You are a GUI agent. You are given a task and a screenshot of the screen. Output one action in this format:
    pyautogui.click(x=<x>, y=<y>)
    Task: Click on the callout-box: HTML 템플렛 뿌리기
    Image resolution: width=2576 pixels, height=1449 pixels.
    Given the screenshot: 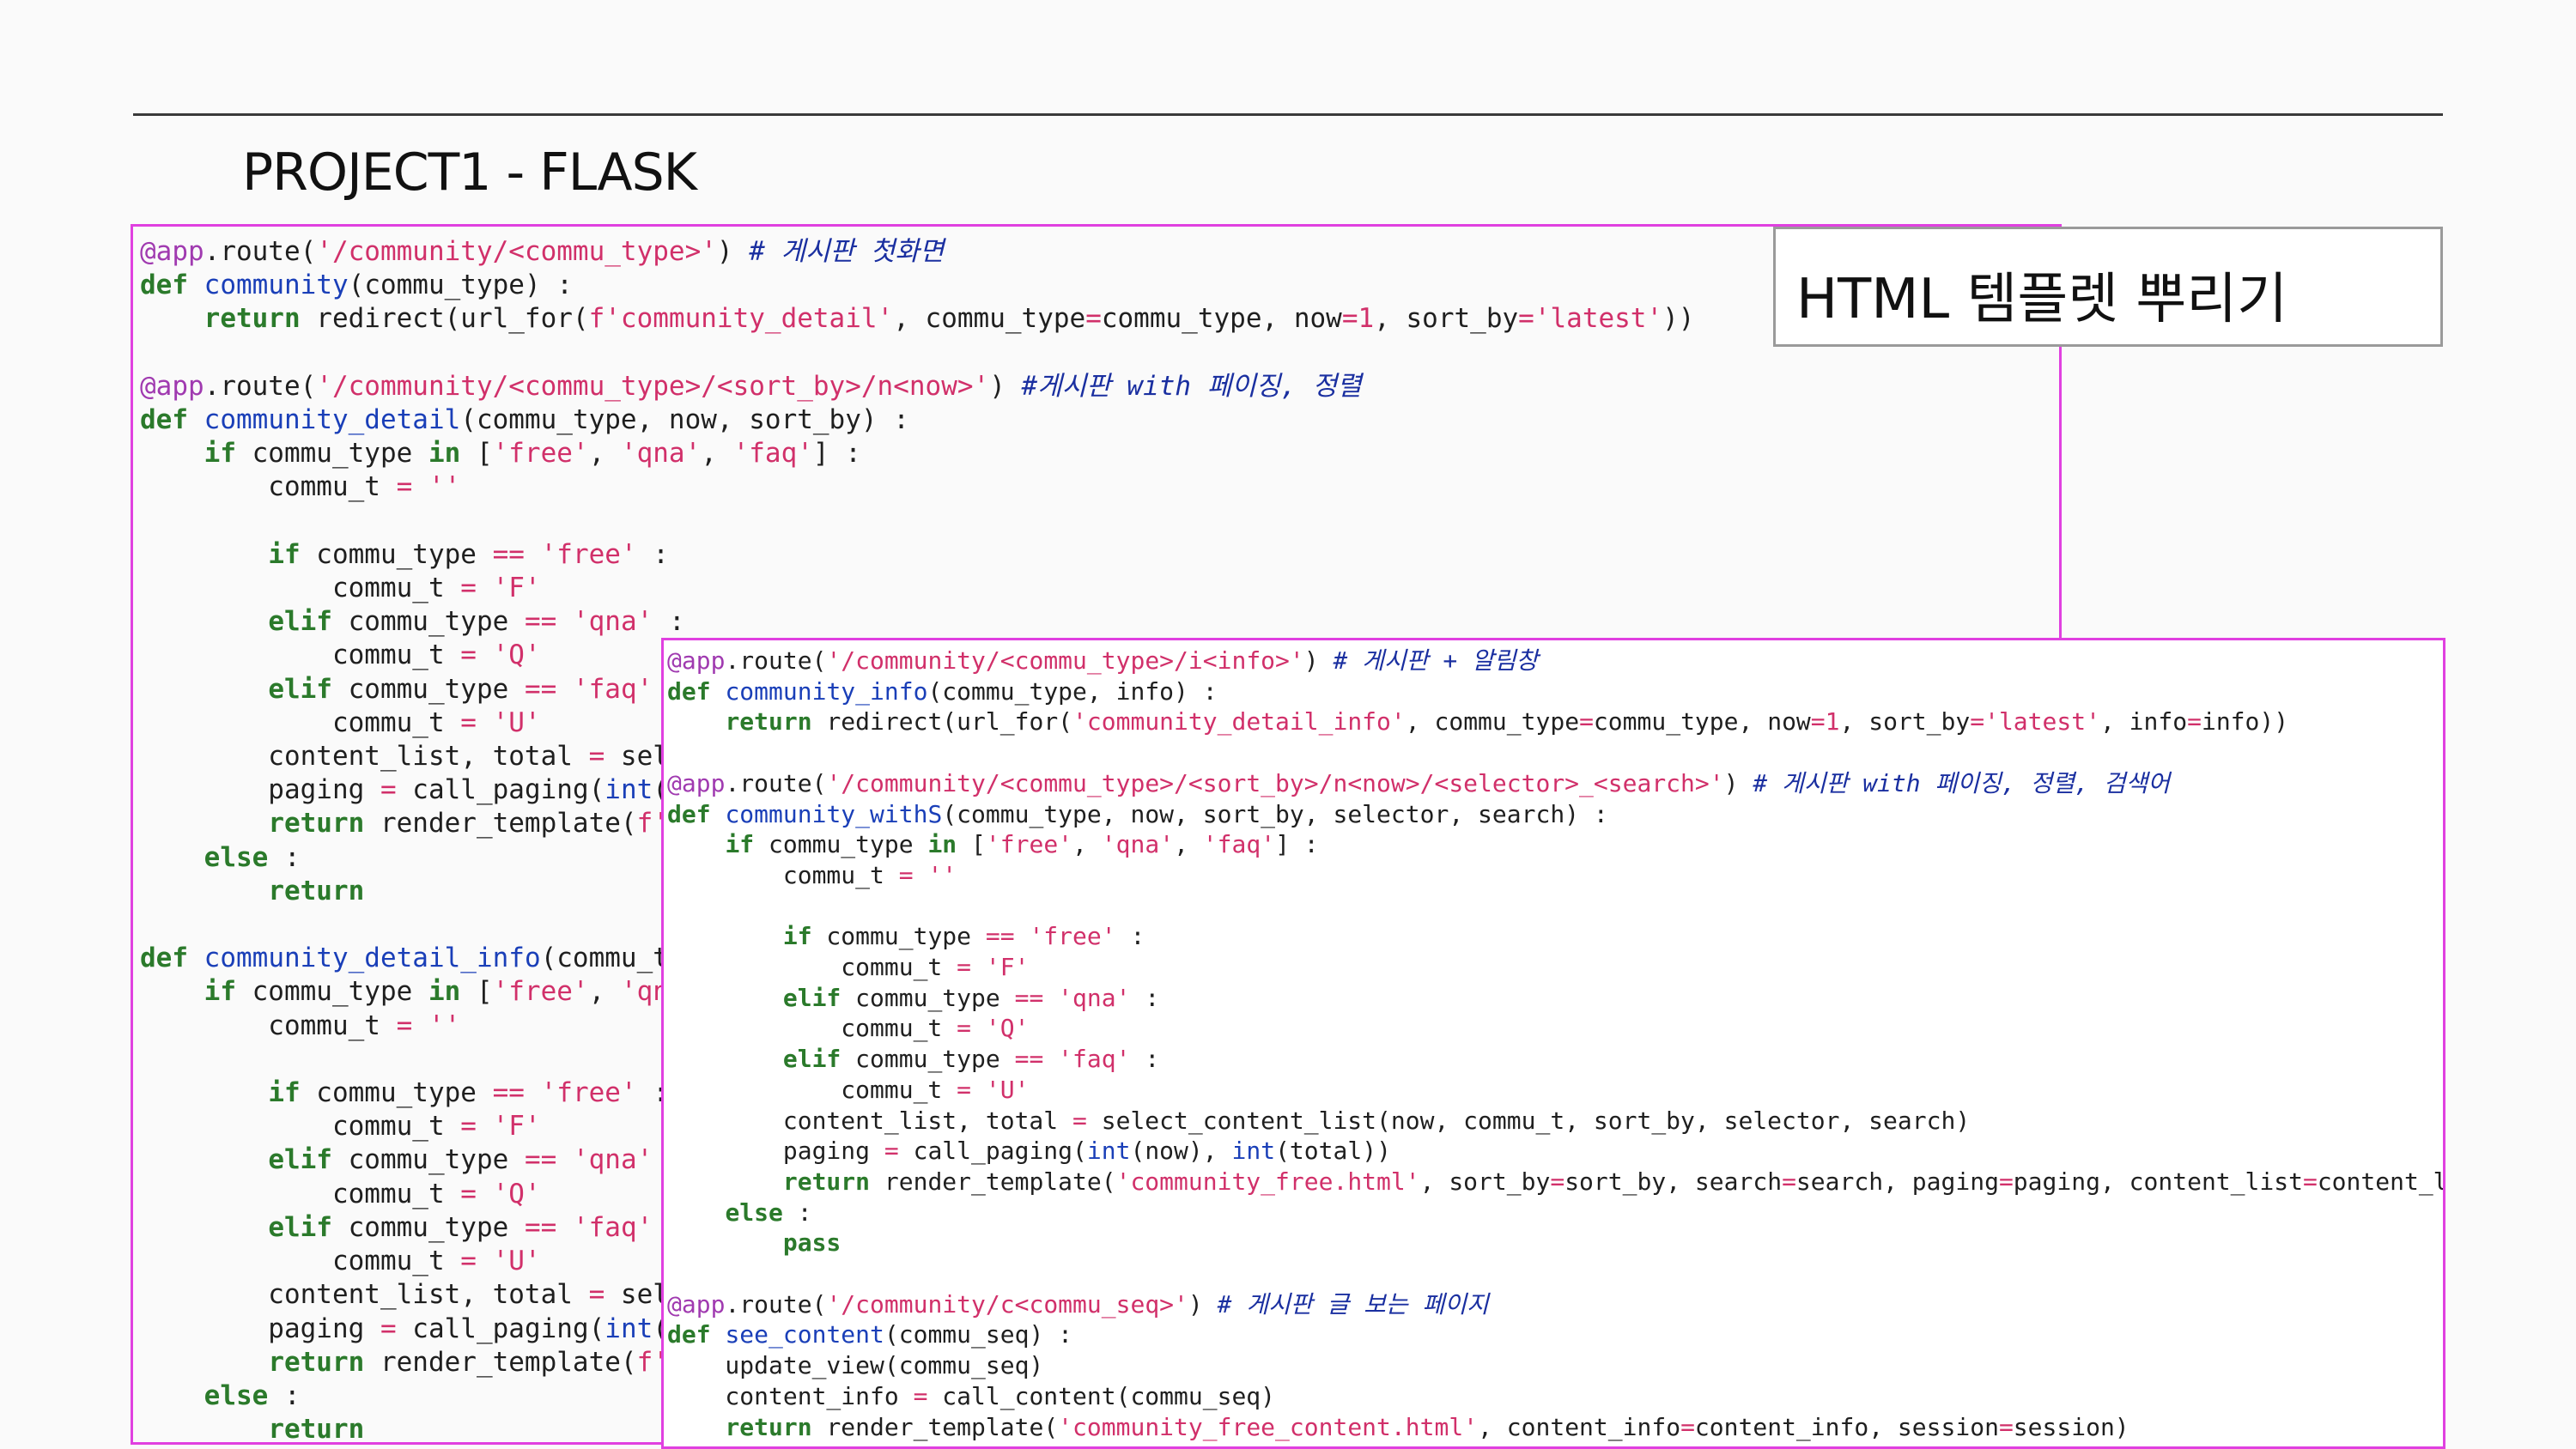 What is the action you would take?
    pyautogui.click(x=2108, y=287)
    